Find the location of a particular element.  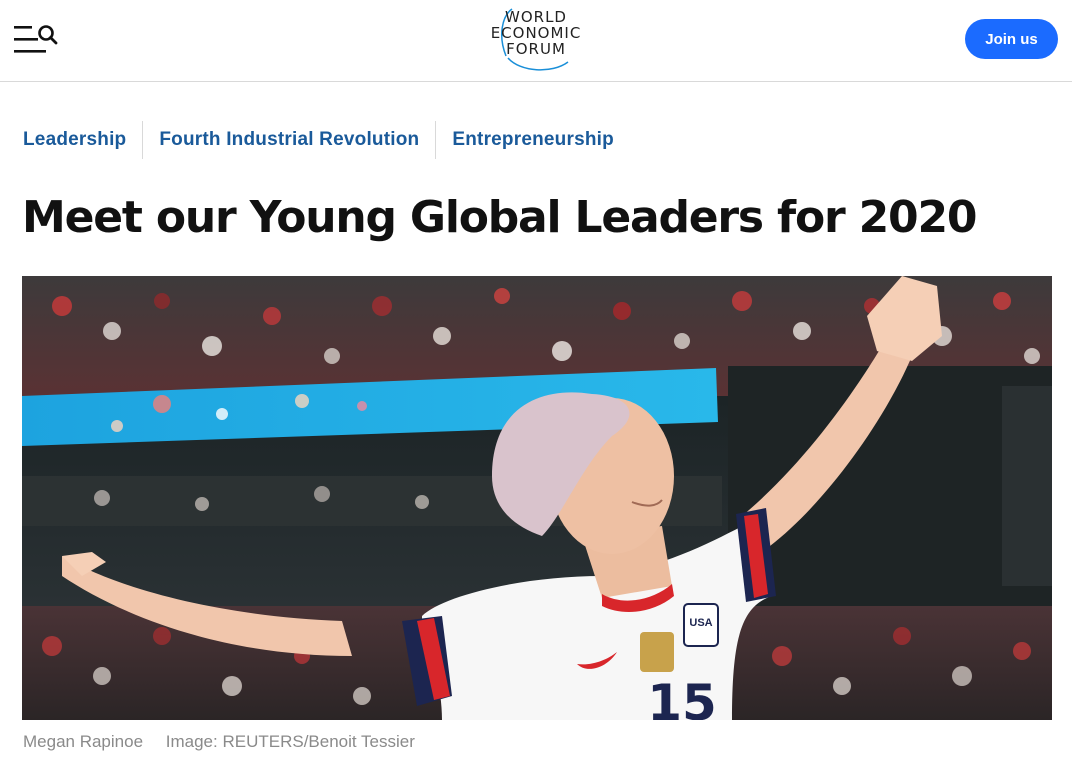

wef-logo: WORLD ECONOMIC FORUM is located at coordinates (536, 40).